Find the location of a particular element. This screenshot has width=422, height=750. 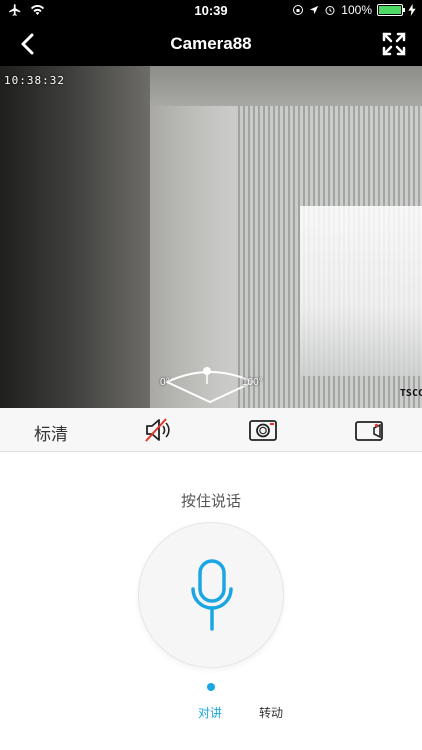

push-to-talk-button is located at coordinates (211, 595).